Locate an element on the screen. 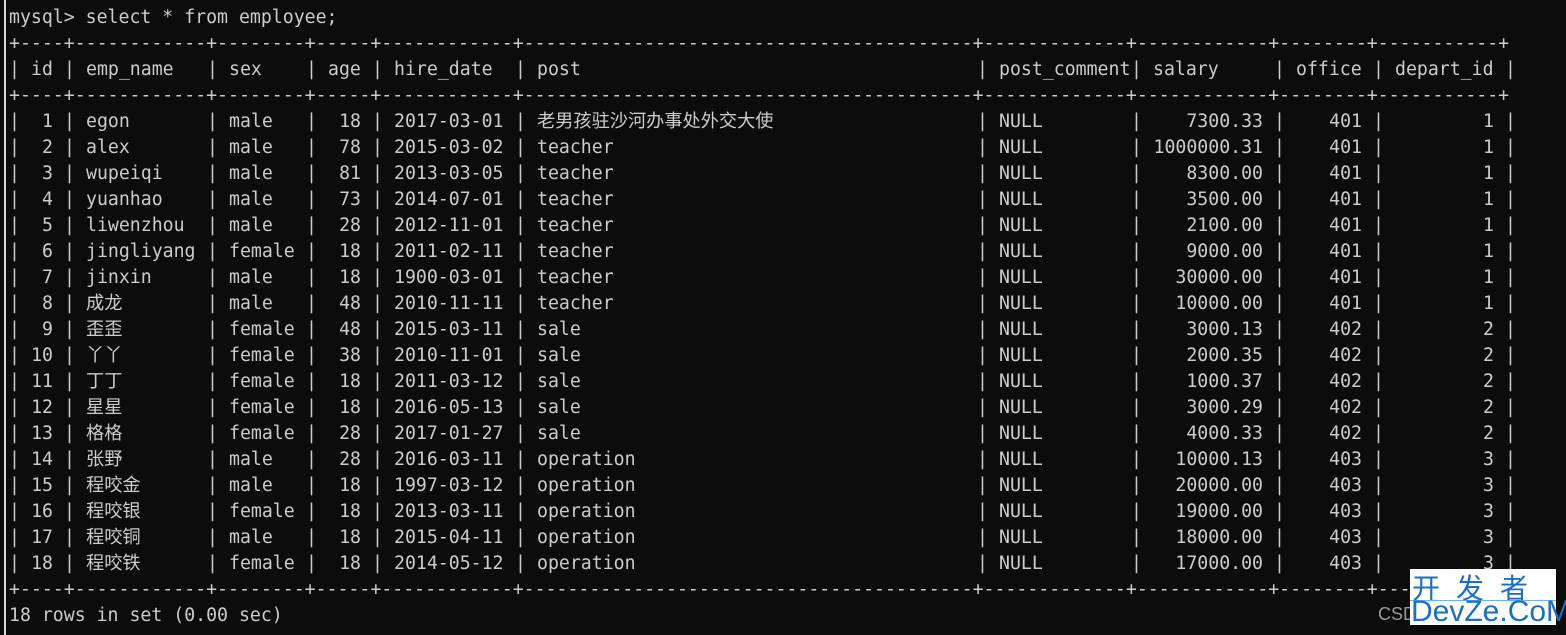 The image size is (1566, 635). watermark-logo: 开发者 DevZe.CoM is located at coordinates (1488, 598).